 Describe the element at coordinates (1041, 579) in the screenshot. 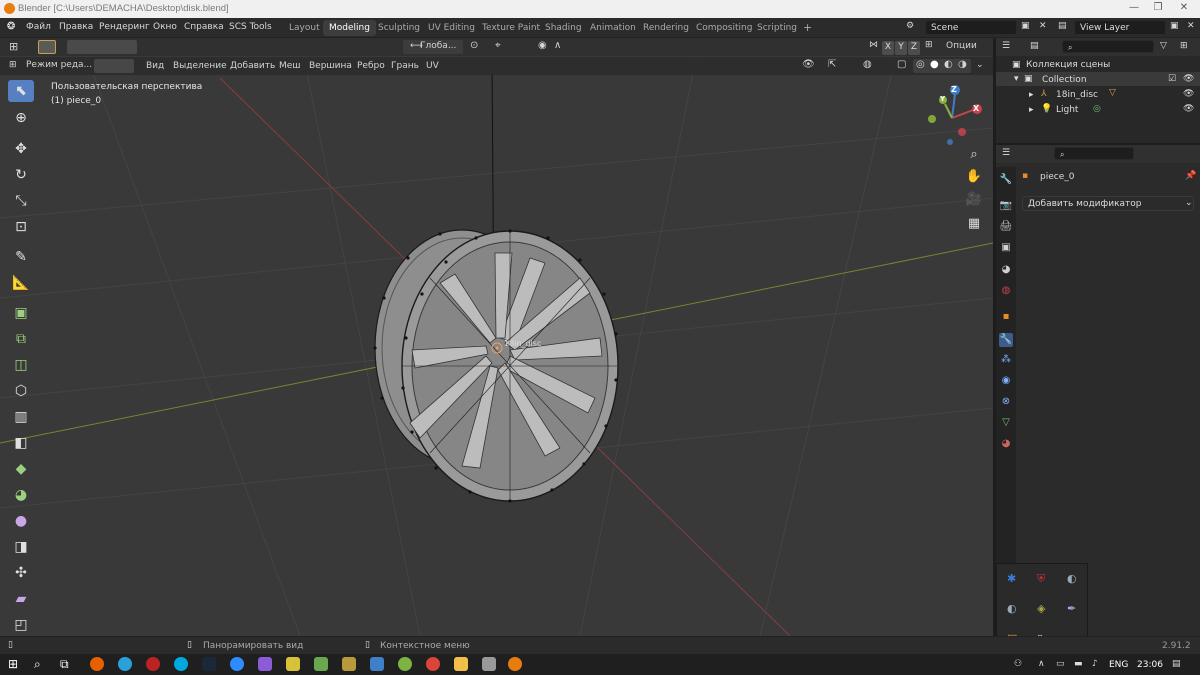

I see `shield-icon: ⛨` at that location.